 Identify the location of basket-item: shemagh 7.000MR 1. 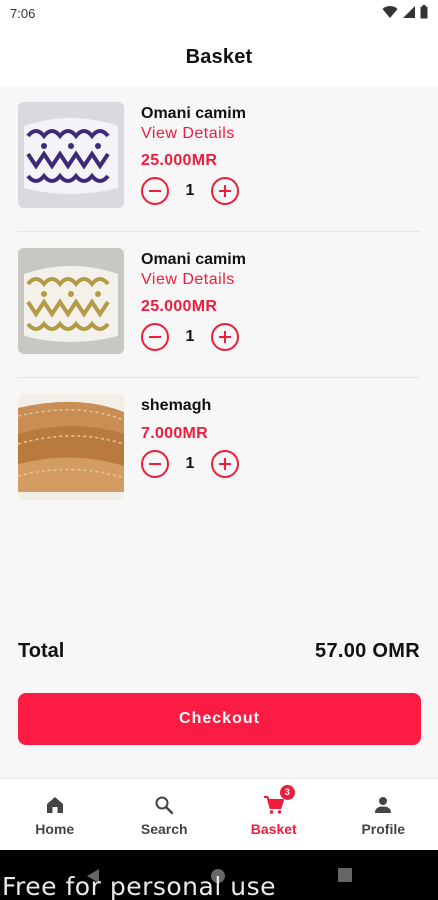
(219, 451).